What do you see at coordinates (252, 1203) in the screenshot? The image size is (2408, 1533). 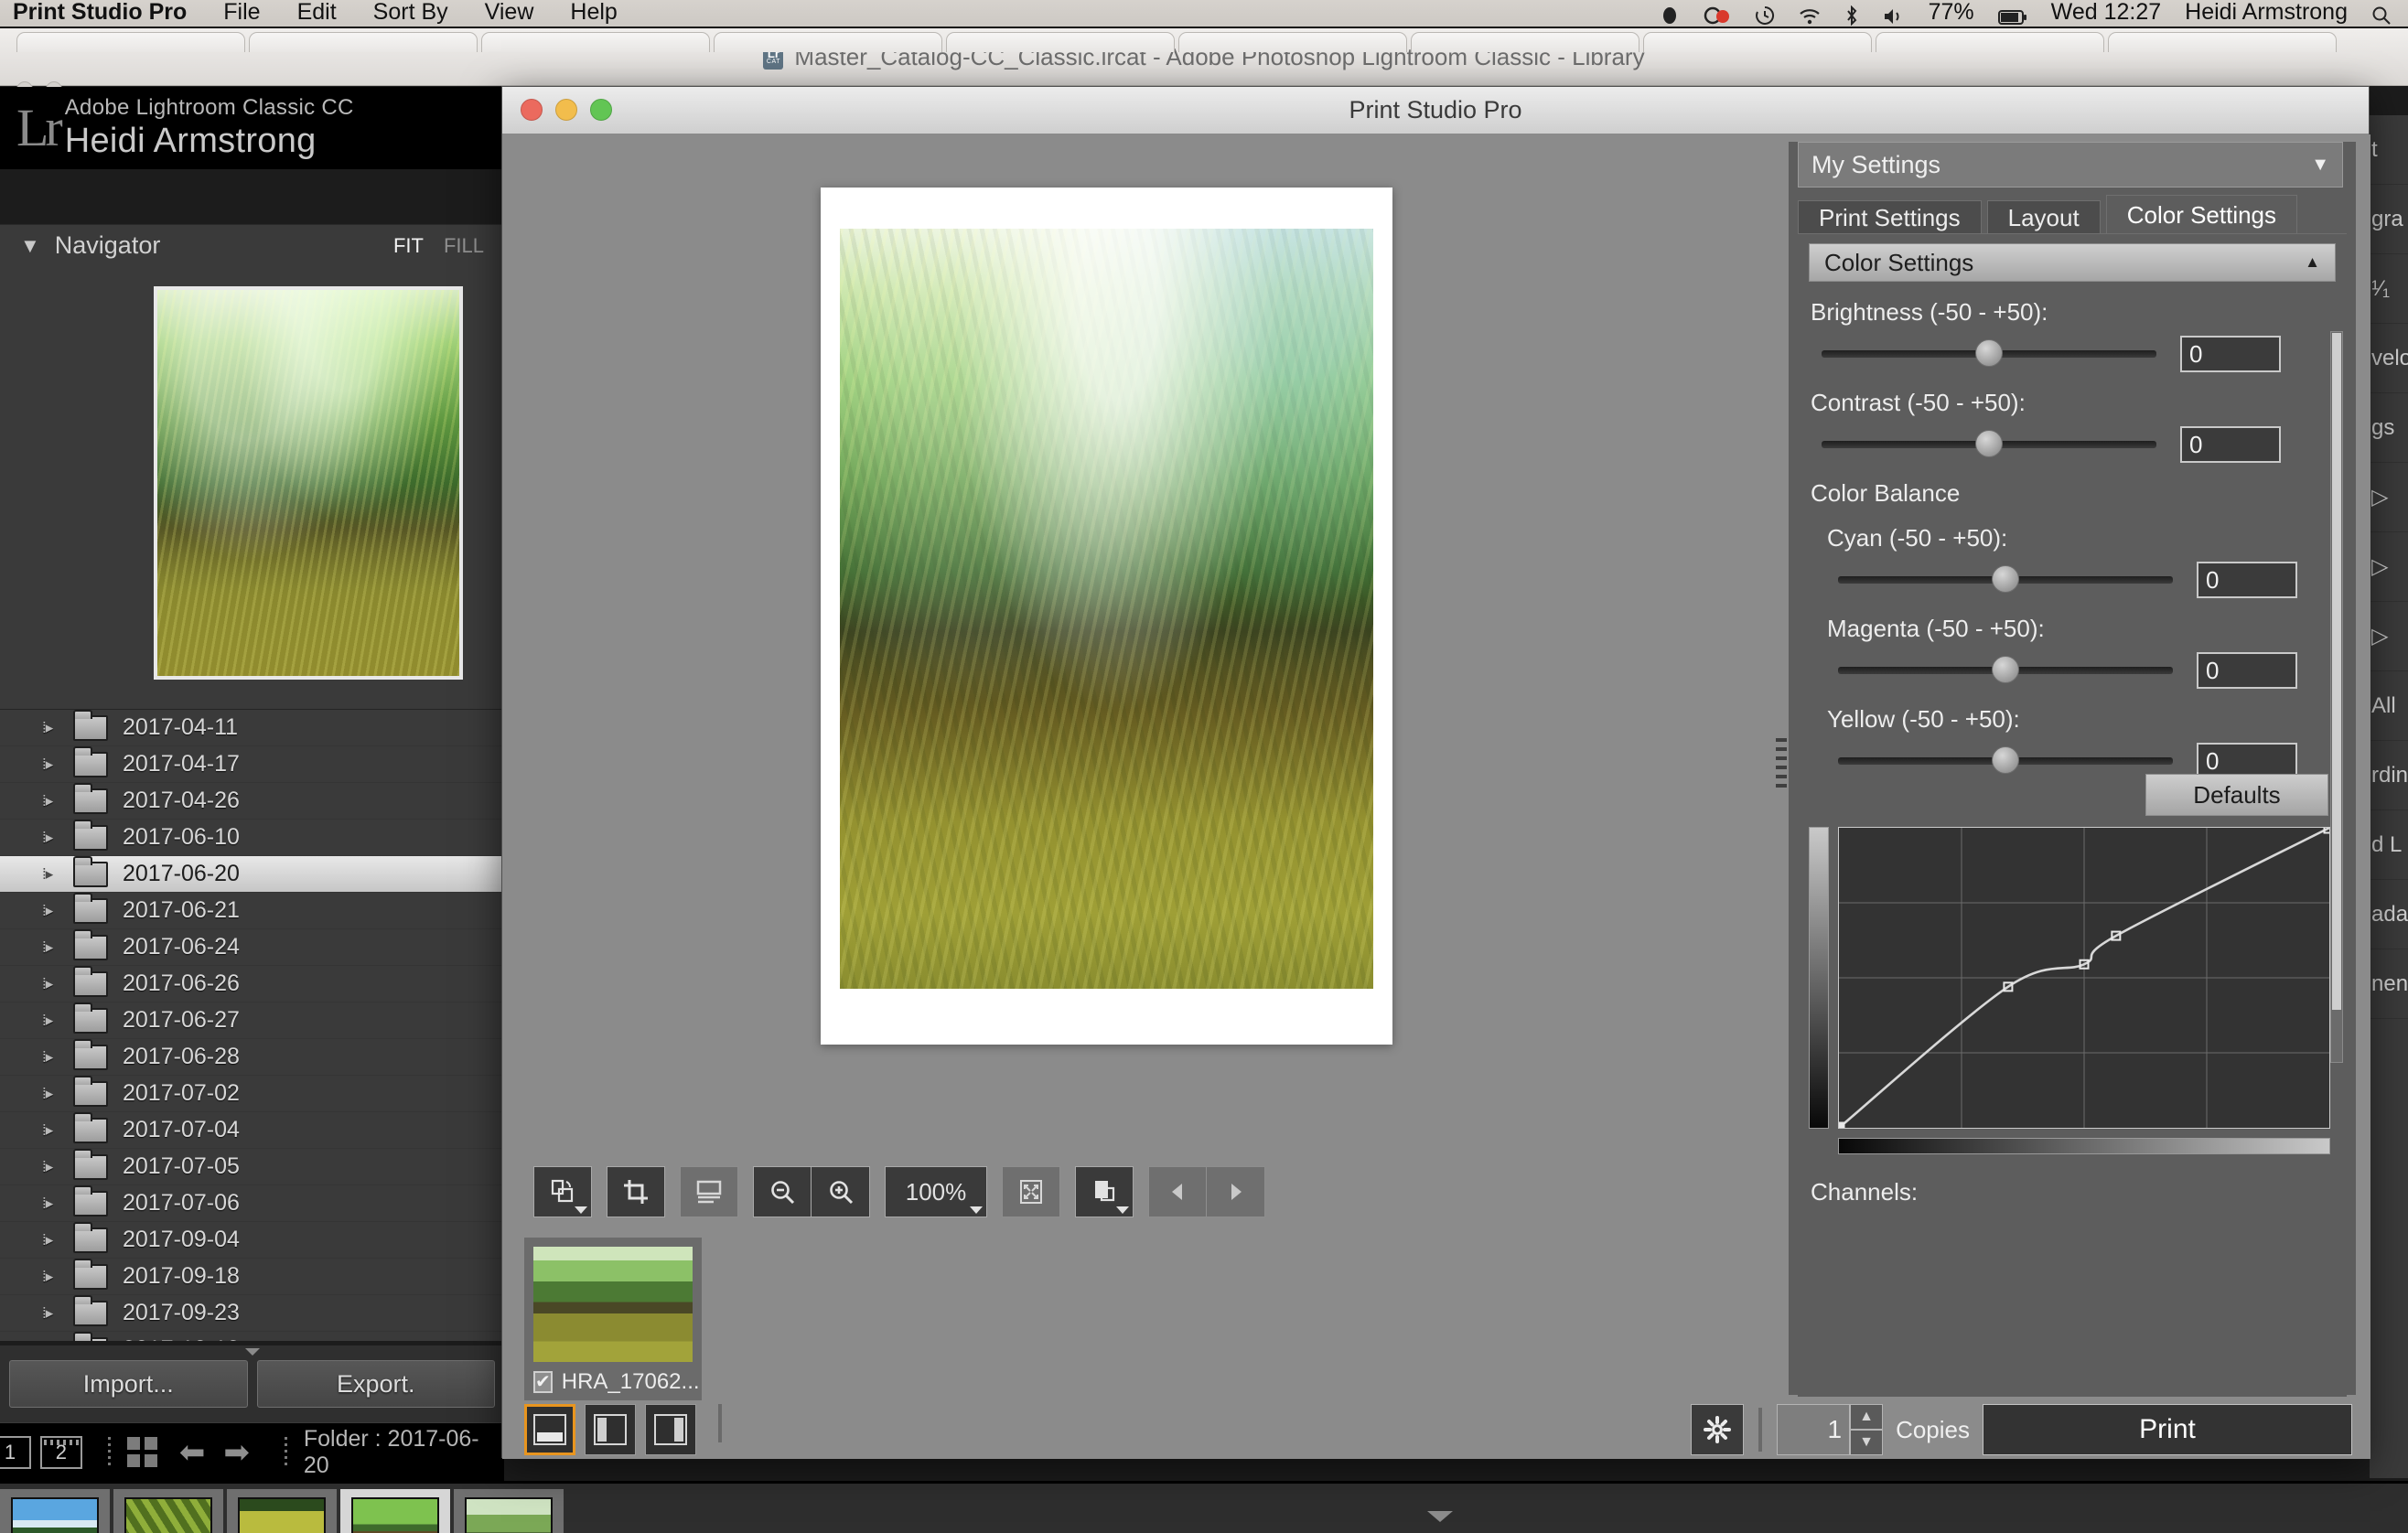 I see `folder-row: ⁞▸ 2017-07-06` at bounding box center [252, 1203].